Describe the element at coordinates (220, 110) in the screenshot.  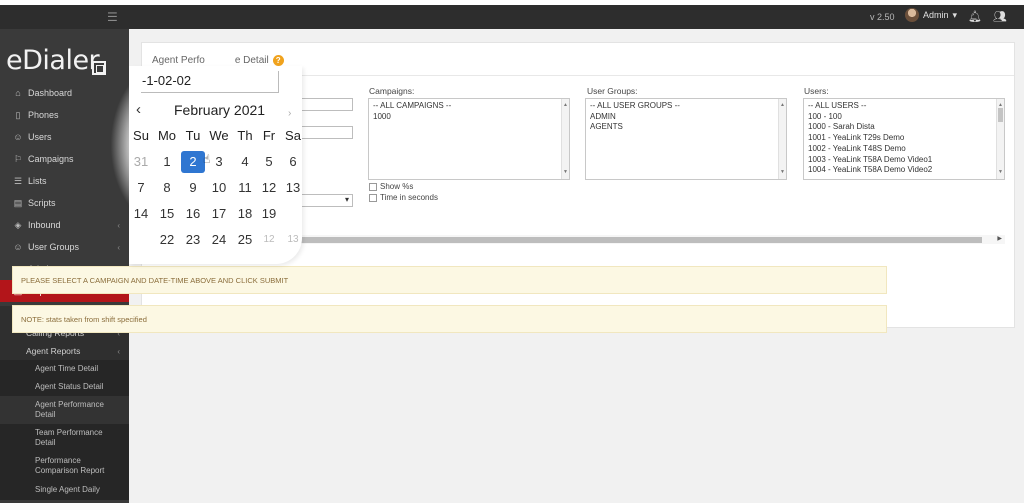
I see `month-label: February 2021` at that location.